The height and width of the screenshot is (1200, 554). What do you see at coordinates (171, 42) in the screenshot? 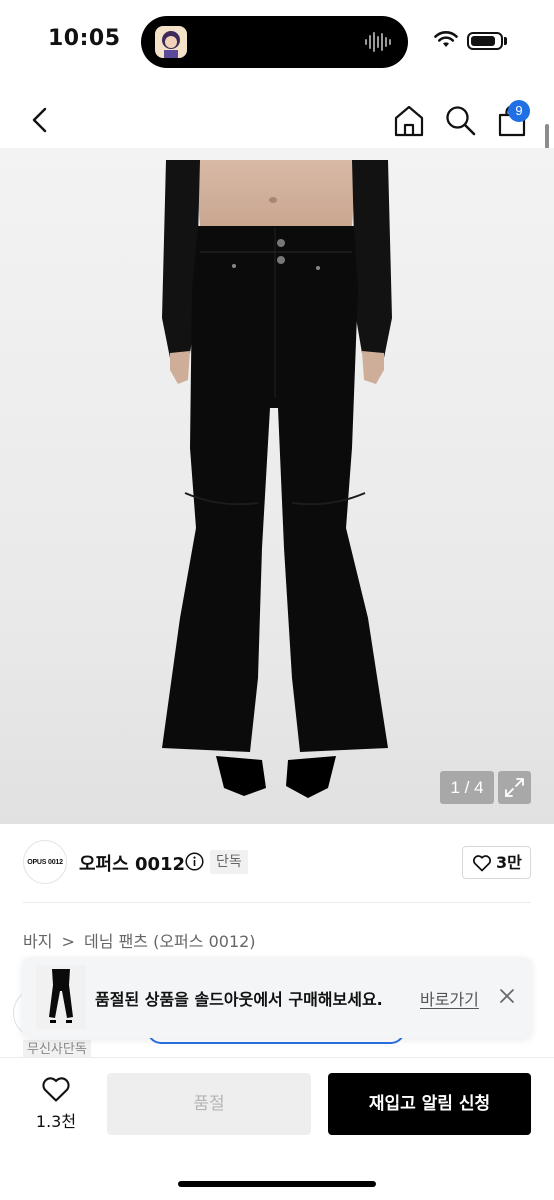
I see `now-playing-avatar-icon` at bounding box center [171, 42].